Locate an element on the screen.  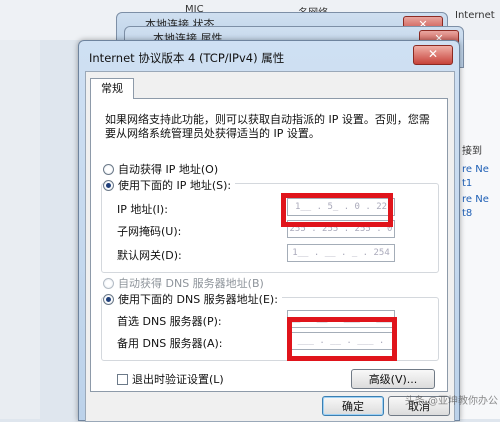
alternate-dns-label: 备用 DNS 服务器(A): is located at coordinates (170, 343).